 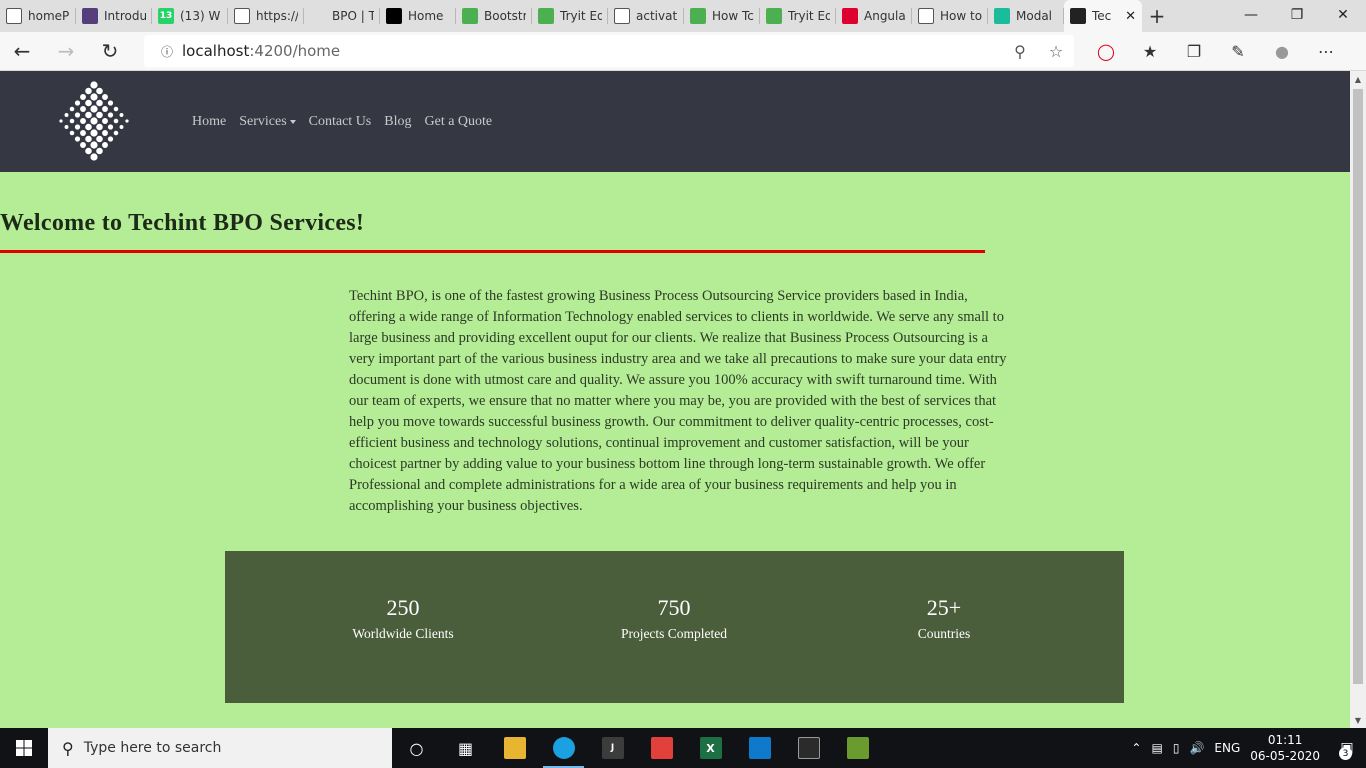 I want to click on favorites-icon: ★, so click(x=1150, y=51).